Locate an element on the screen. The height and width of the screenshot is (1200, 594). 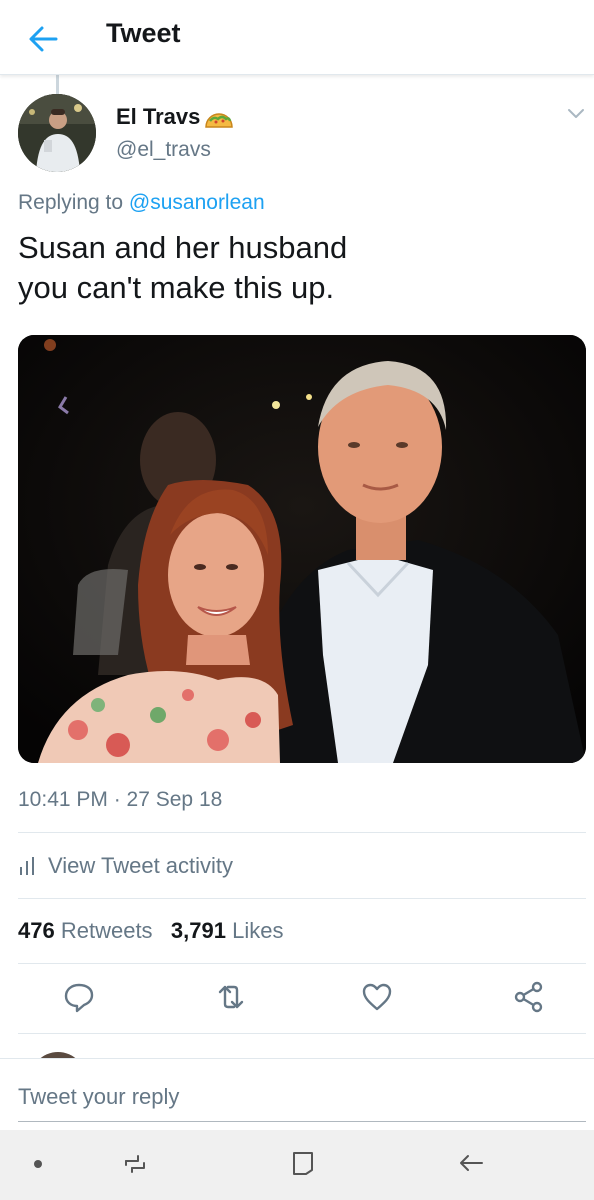
avatar-image is located at coordinates (57, 133).